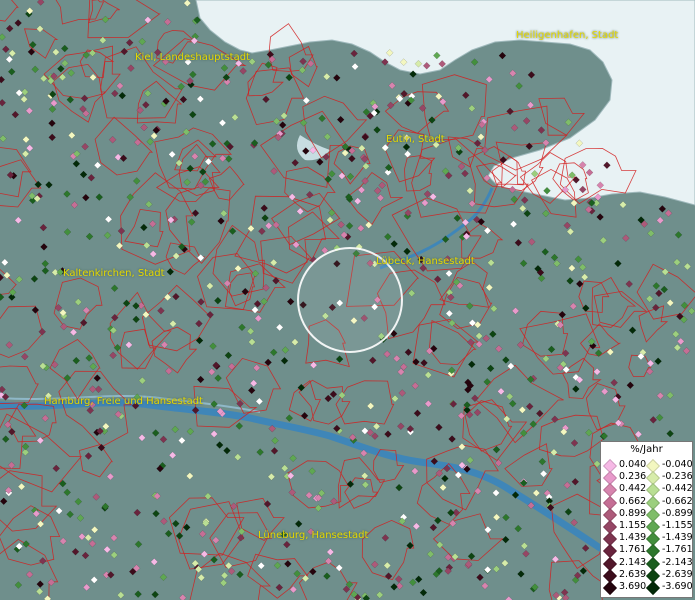  I want to click on legend-label: -1.439, so click(677, 538).